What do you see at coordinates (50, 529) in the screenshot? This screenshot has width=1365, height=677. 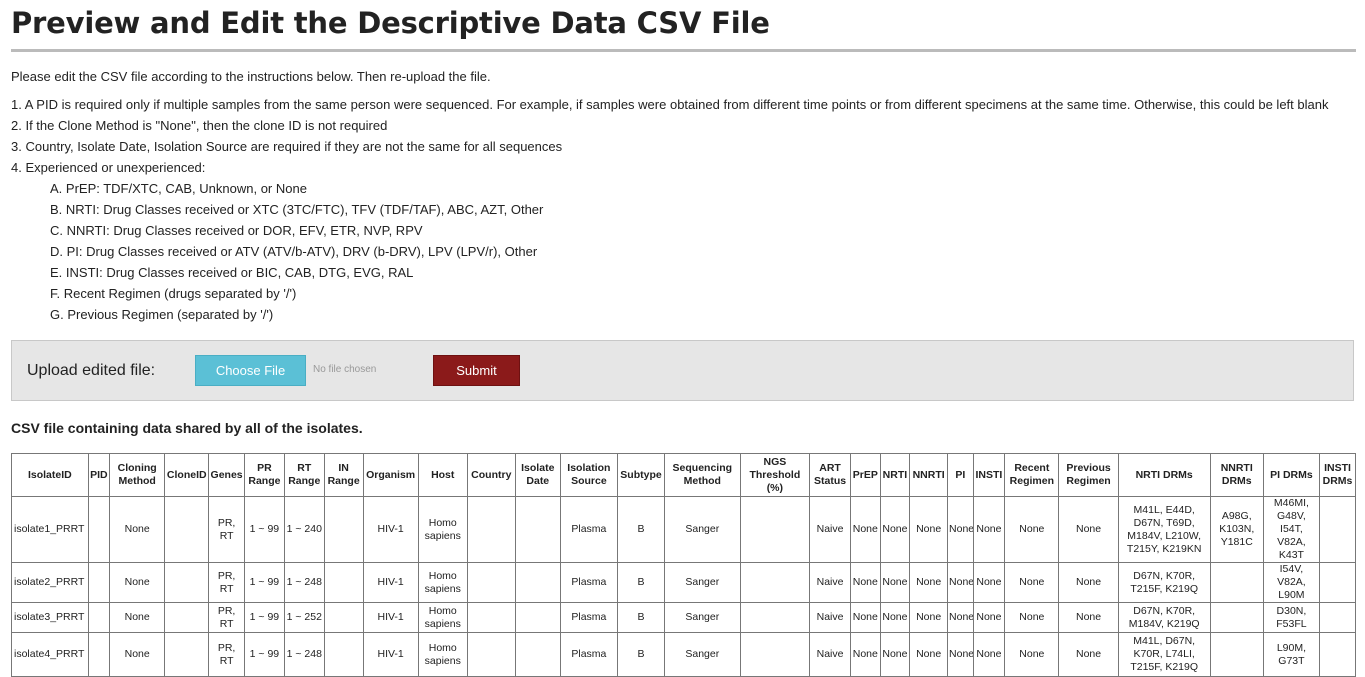 I see `table-cell: isolate1_PRRT` at bounding box center [50, 529].